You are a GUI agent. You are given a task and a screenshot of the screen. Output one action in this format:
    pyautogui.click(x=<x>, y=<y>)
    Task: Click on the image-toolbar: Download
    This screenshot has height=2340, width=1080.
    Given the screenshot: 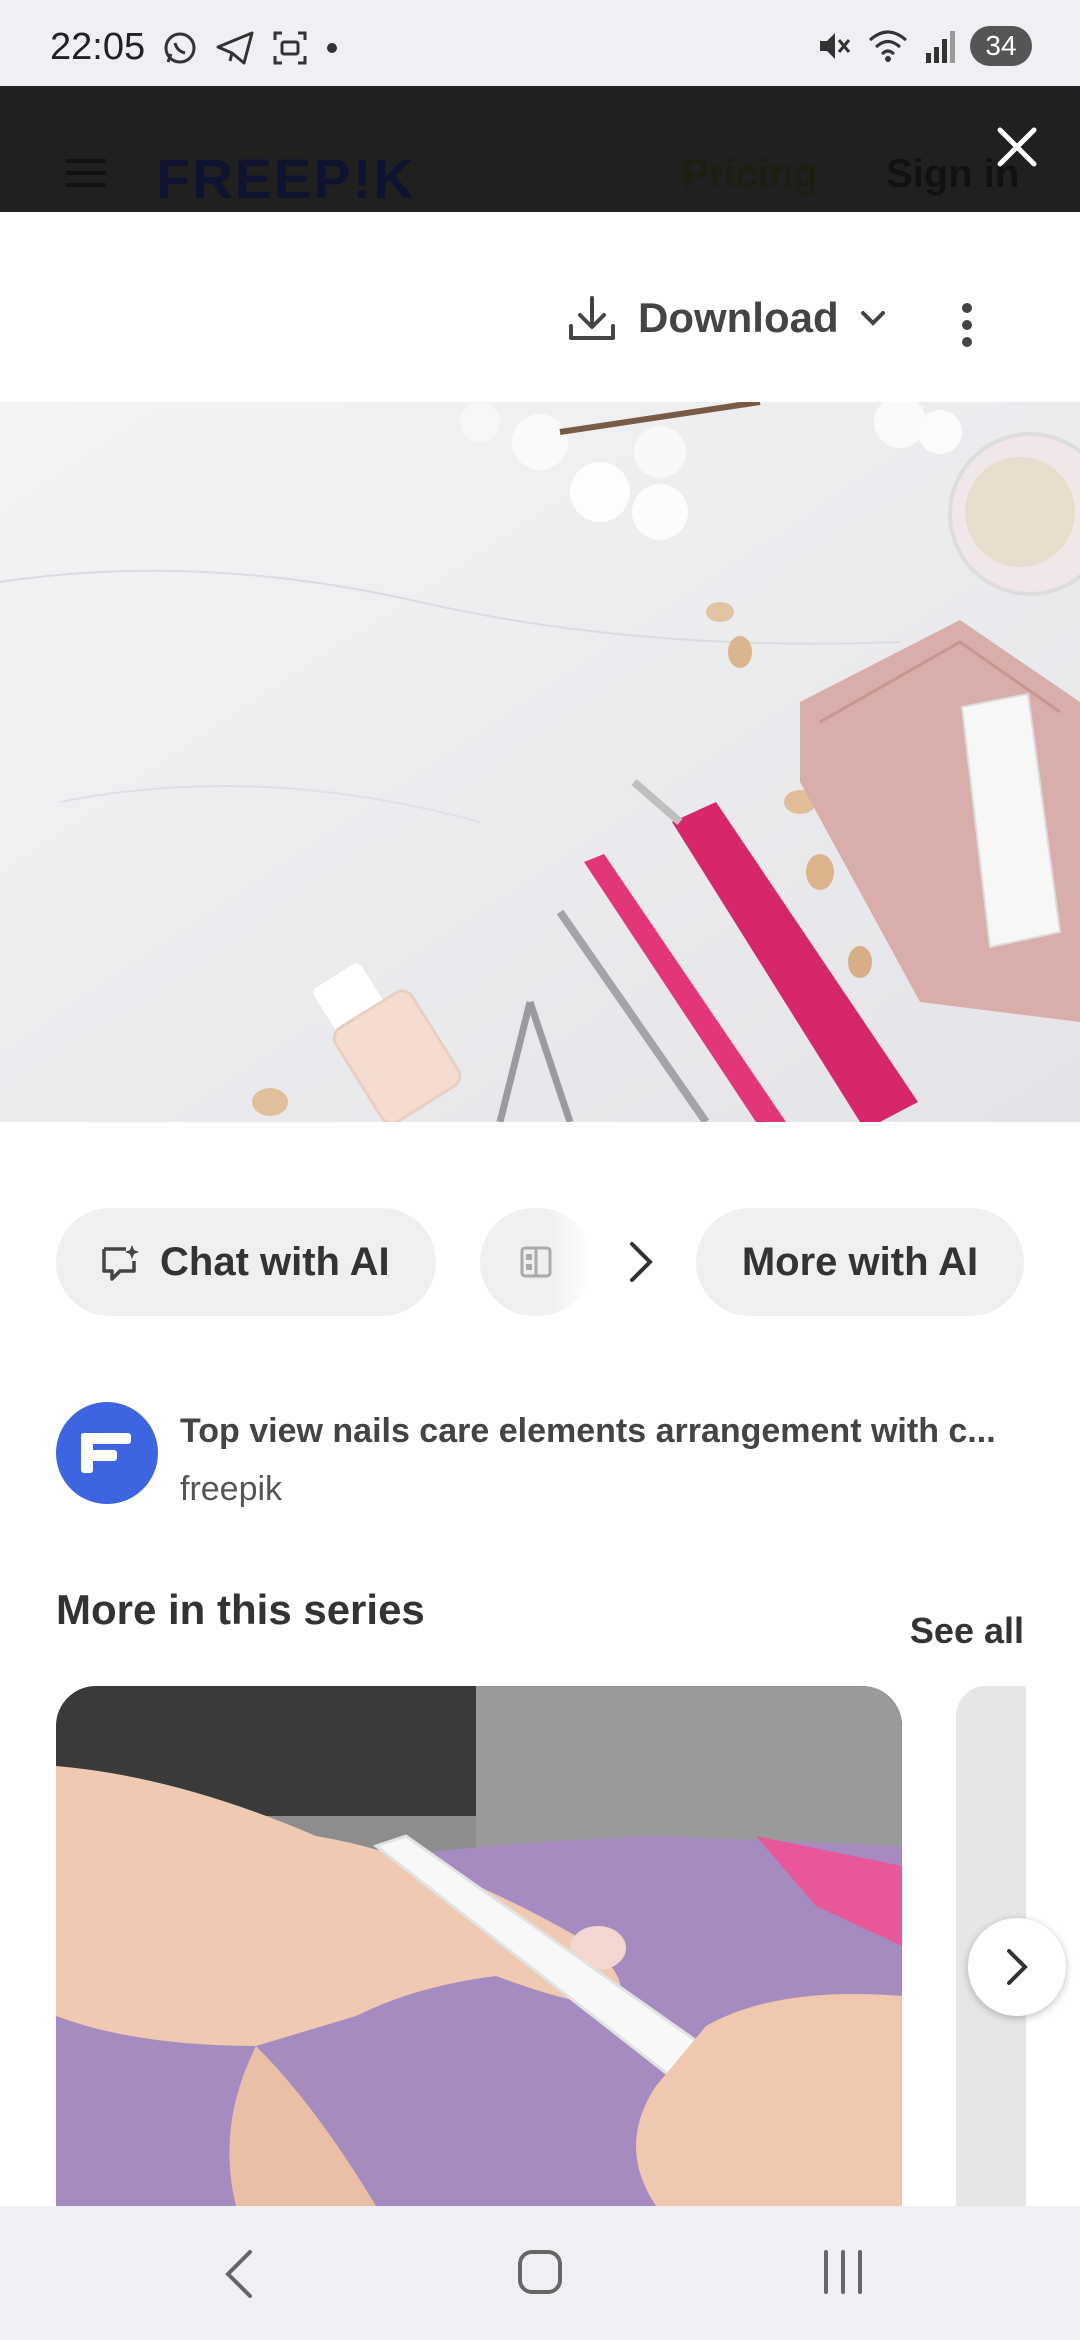 What is the action you would take?
    pyautogui.click(x=540, y=307)
    